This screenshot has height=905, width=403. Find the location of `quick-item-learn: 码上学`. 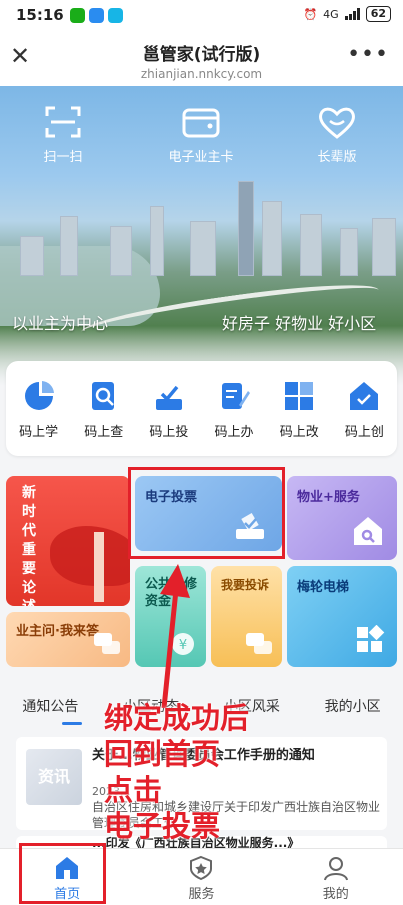

quick-item-learn: 码上学 is located at coordinates (39, 417).